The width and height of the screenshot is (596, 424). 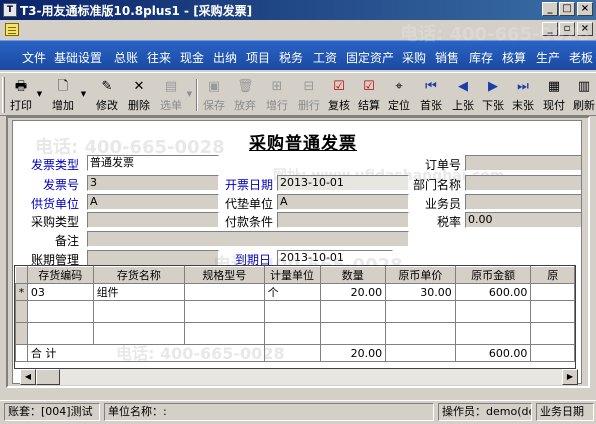 I want to click on menu-purchase: 采购, so click(x=414, y=57).